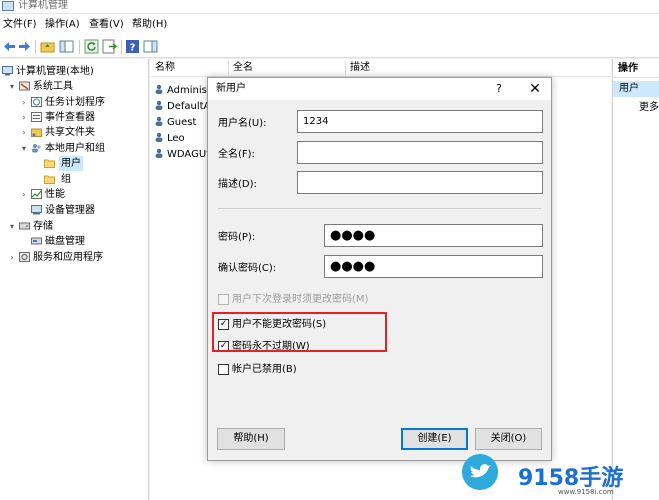 Image resolution: width=659 pixels, height=500 pixels. Describe the element at coordinates (55, 194) in the screenshot. I see `tree-label: 性能` at that location.